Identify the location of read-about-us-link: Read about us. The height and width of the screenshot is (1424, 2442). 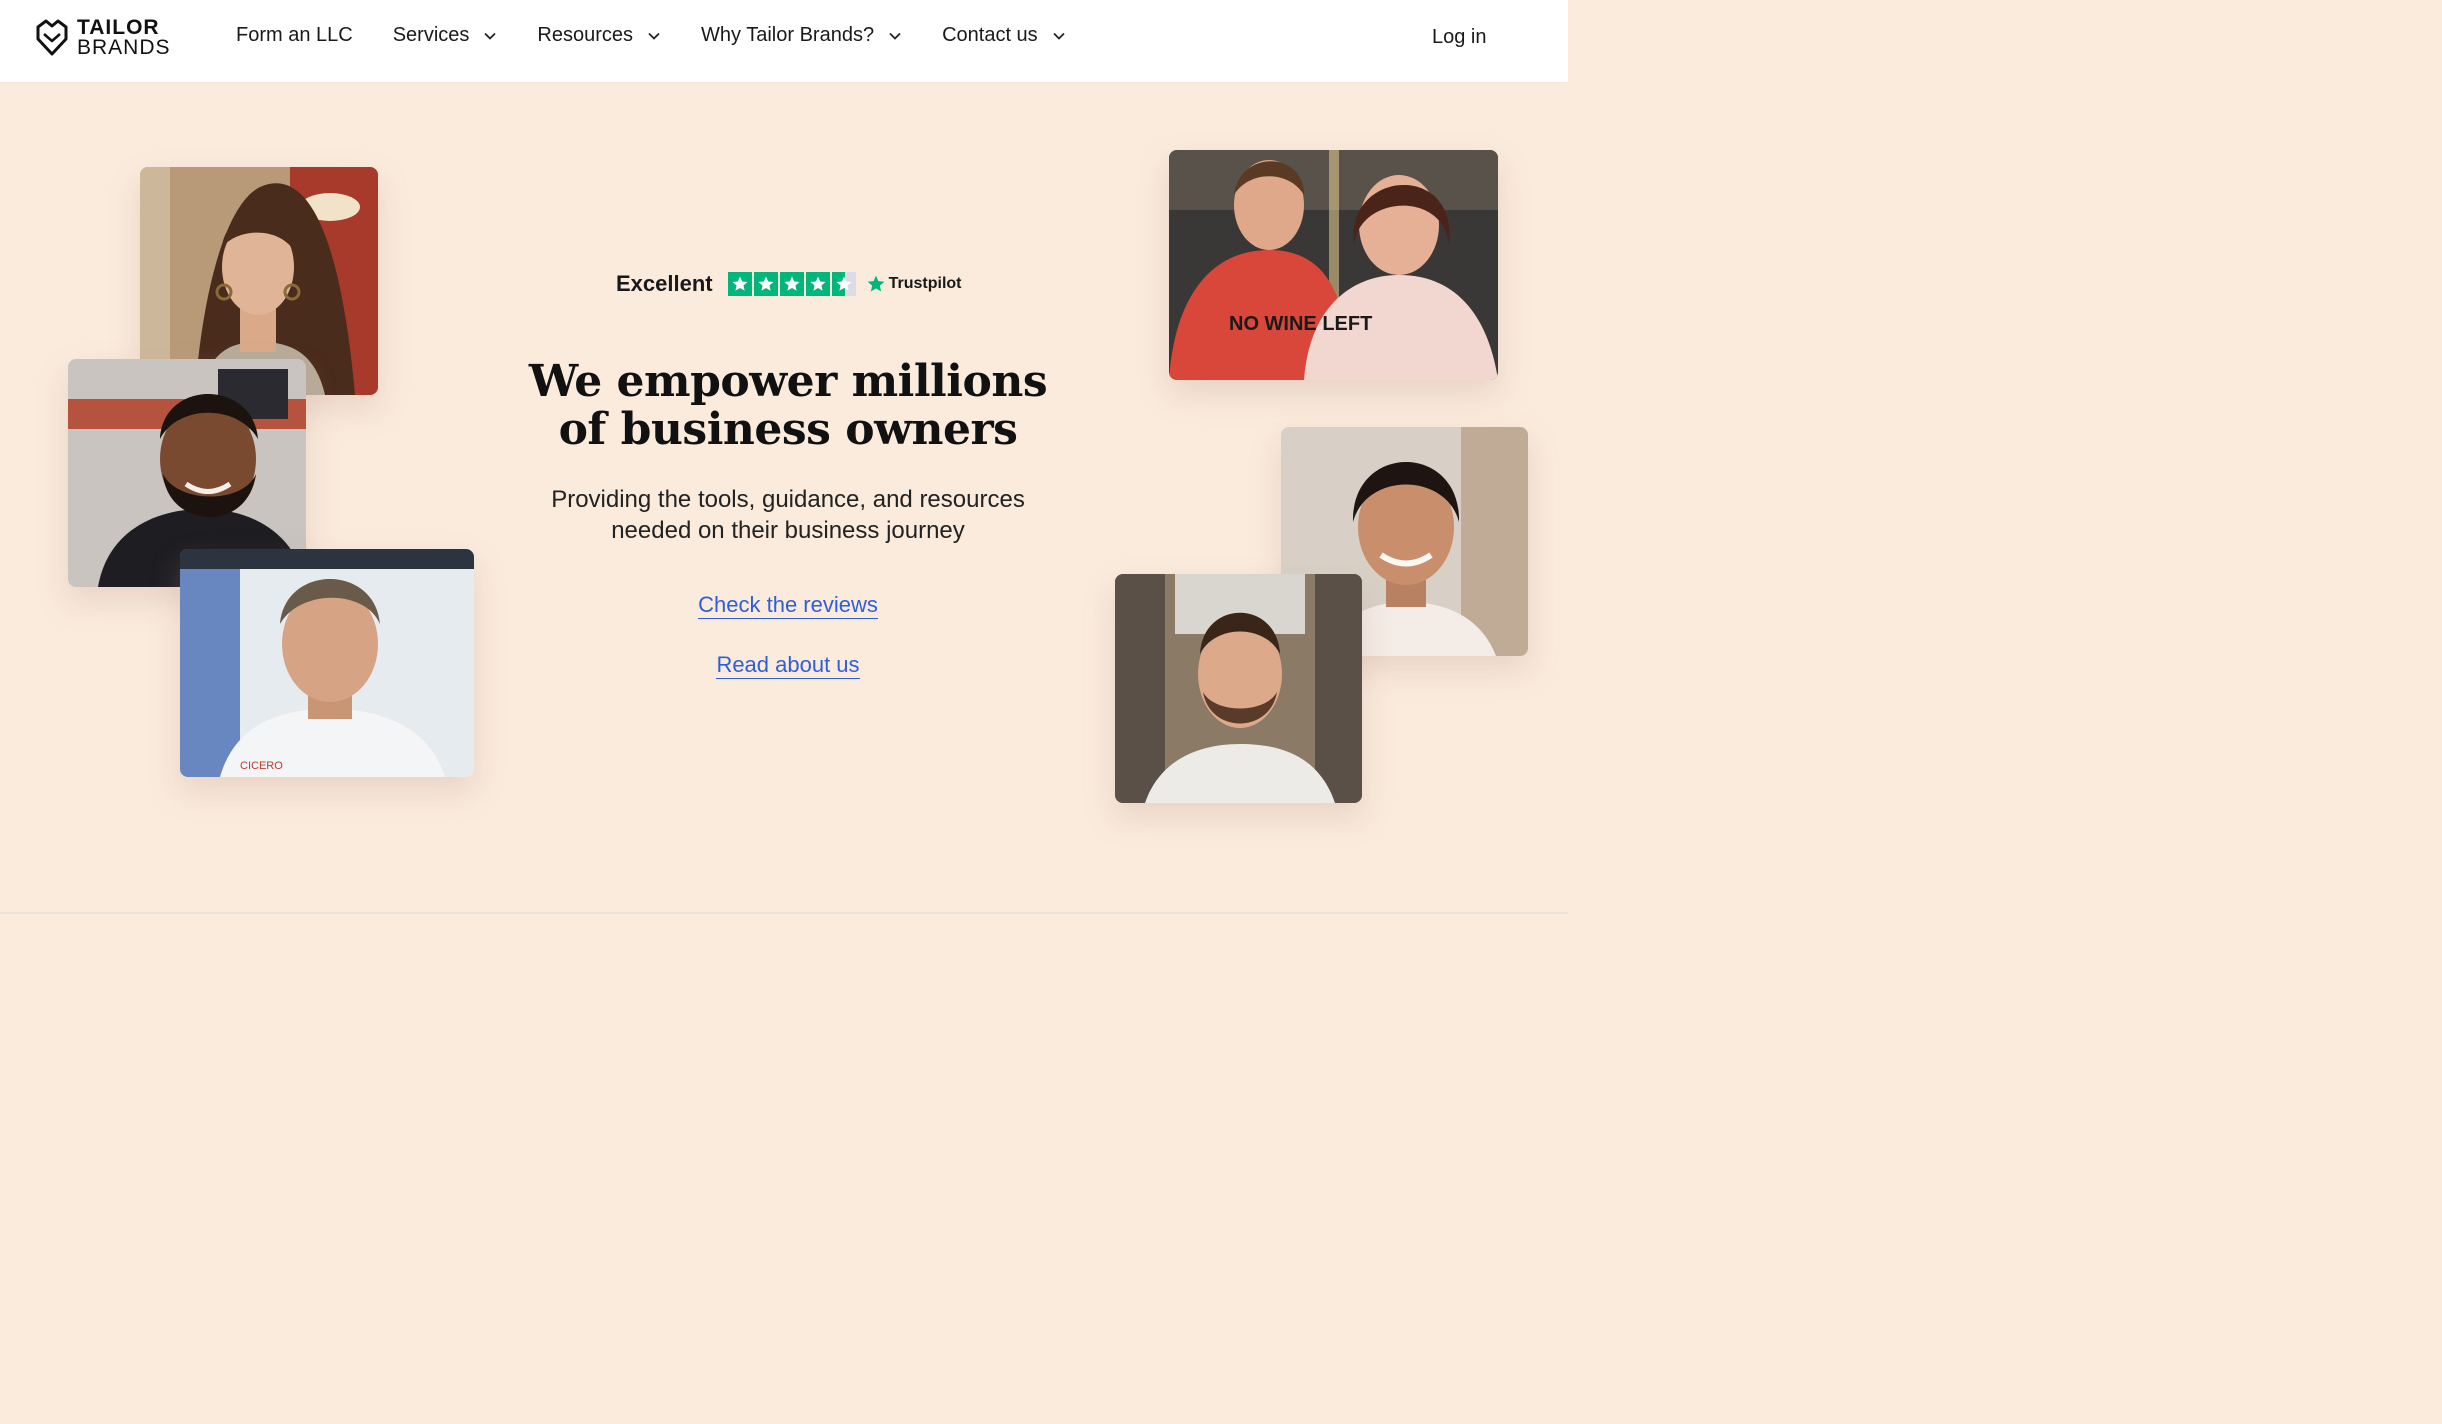
(788, 665).